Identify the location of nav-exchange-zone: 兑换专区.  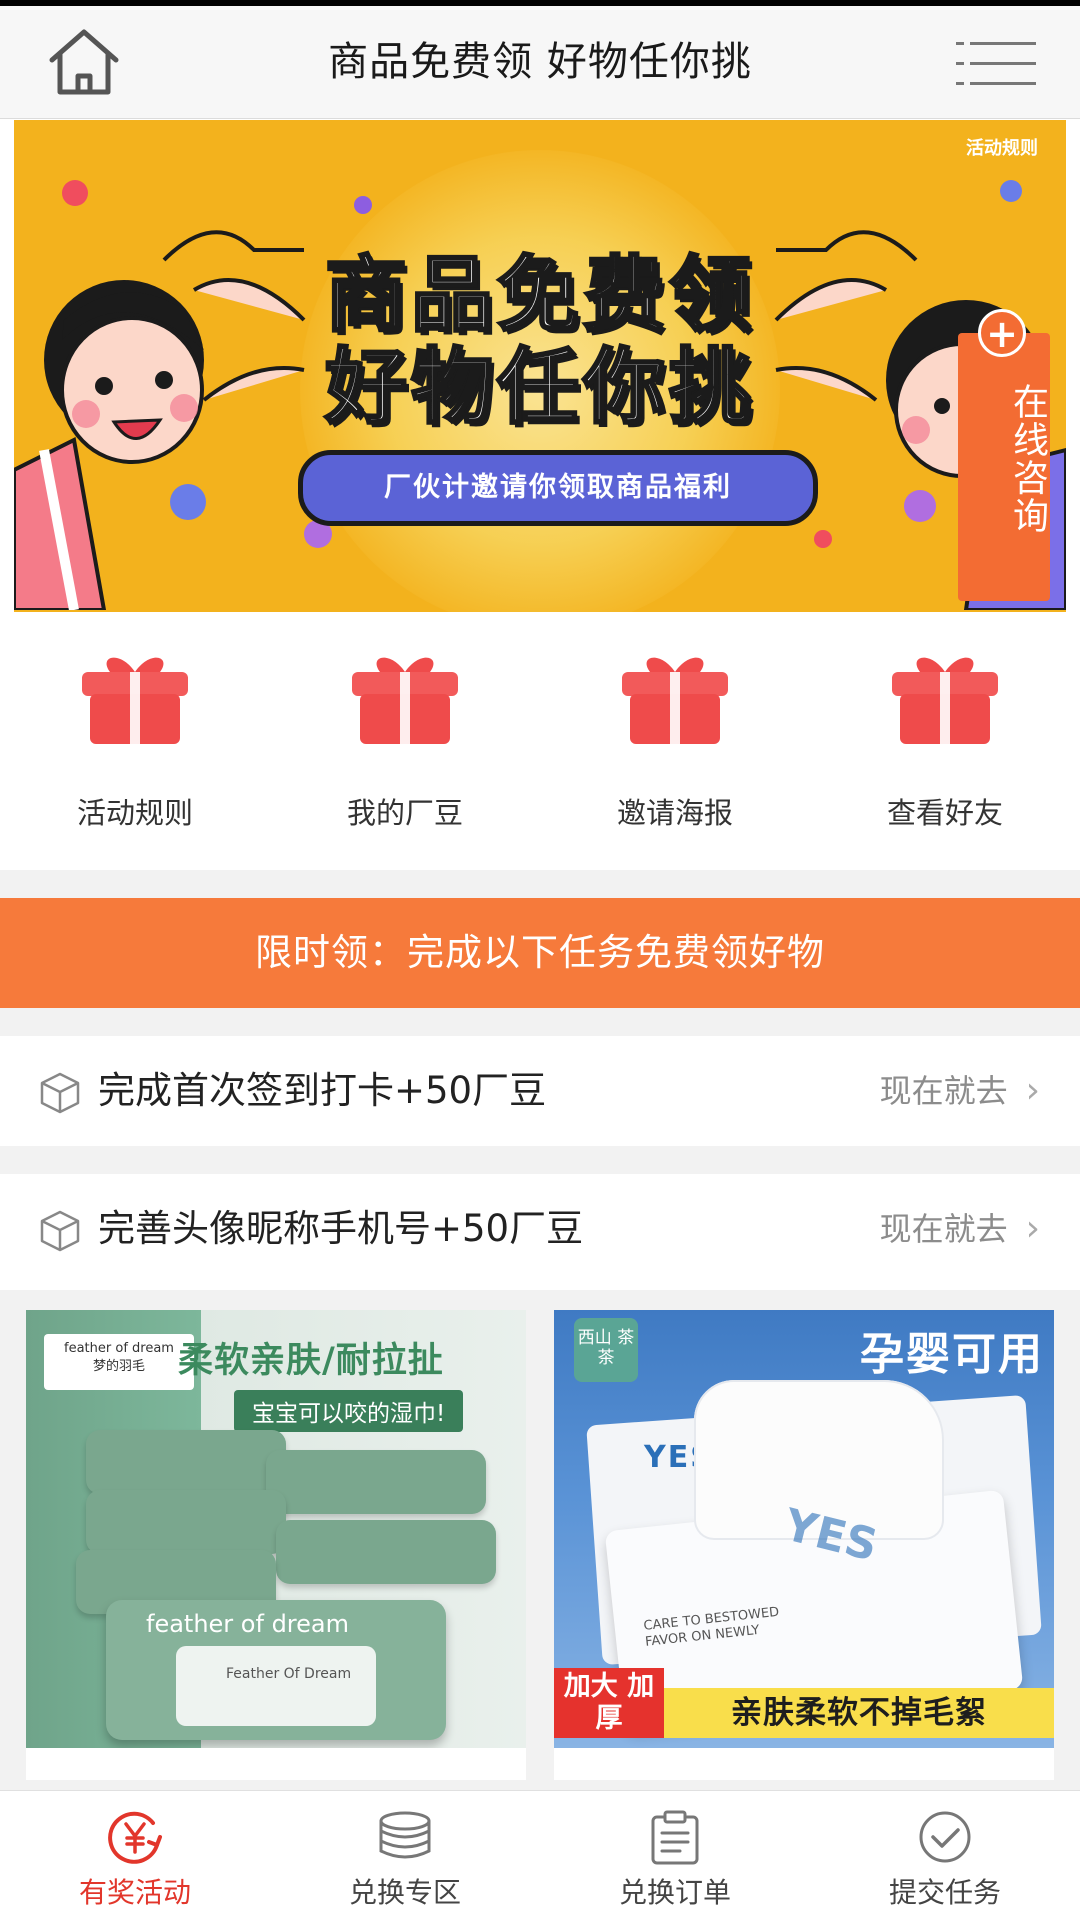
(405, 1856).